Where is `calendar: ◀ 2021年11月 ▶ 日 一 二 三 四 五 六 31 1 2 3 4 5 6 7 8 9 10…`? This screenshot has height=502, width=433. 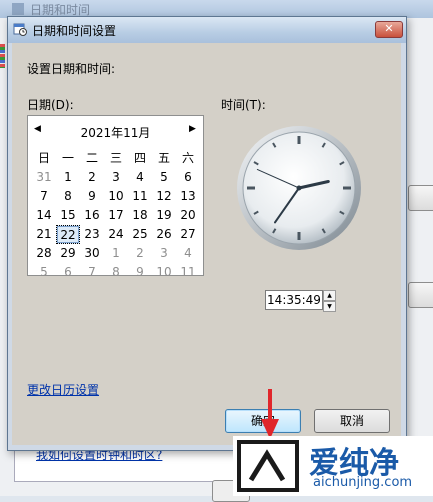
calendar: ◀ 2021年11月 ▶ 日 一 二 三 四 五 六 31 1 2 3 4 5 6 7 8 9 10… is located at coordinates (115, 197).